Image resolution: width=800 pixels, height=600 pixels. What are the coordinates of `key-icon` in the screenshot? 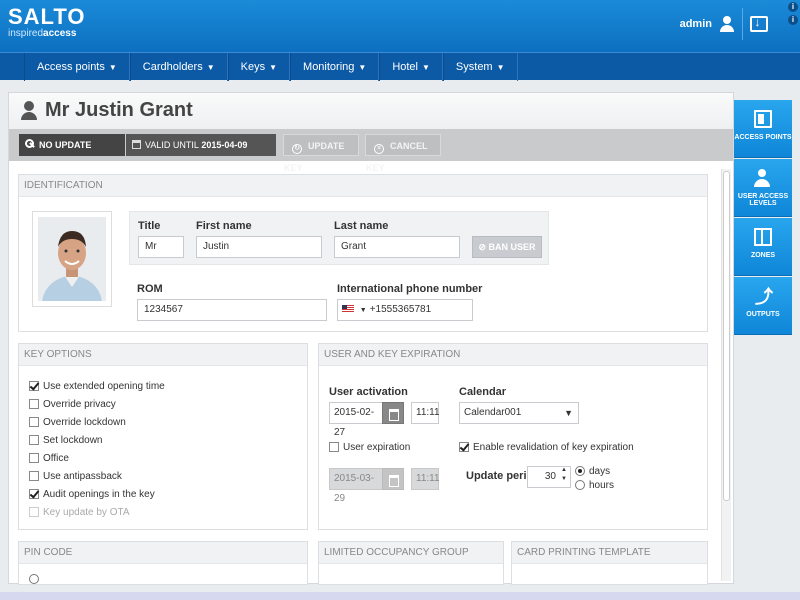 It's located at (30, 144).